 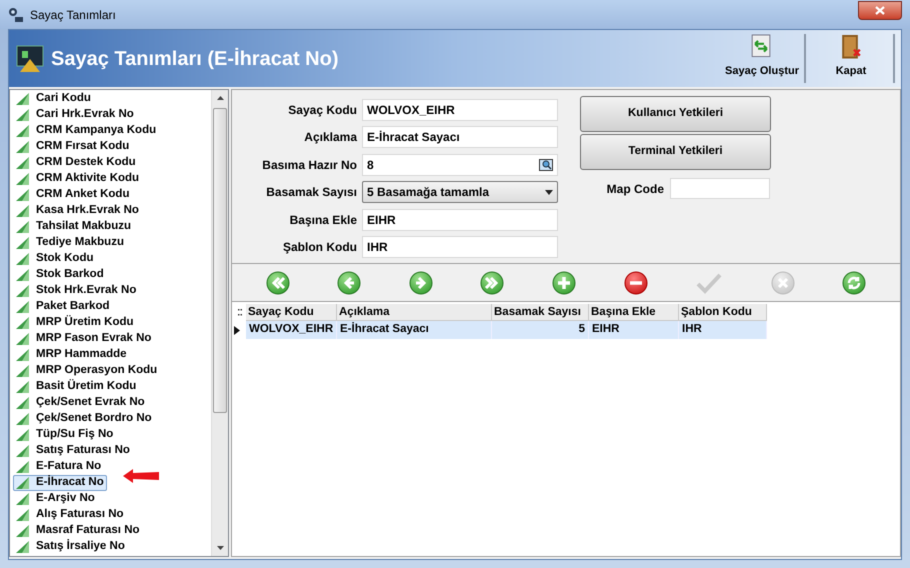 I want to click on lookup-icon, so click(x=546, y=165).